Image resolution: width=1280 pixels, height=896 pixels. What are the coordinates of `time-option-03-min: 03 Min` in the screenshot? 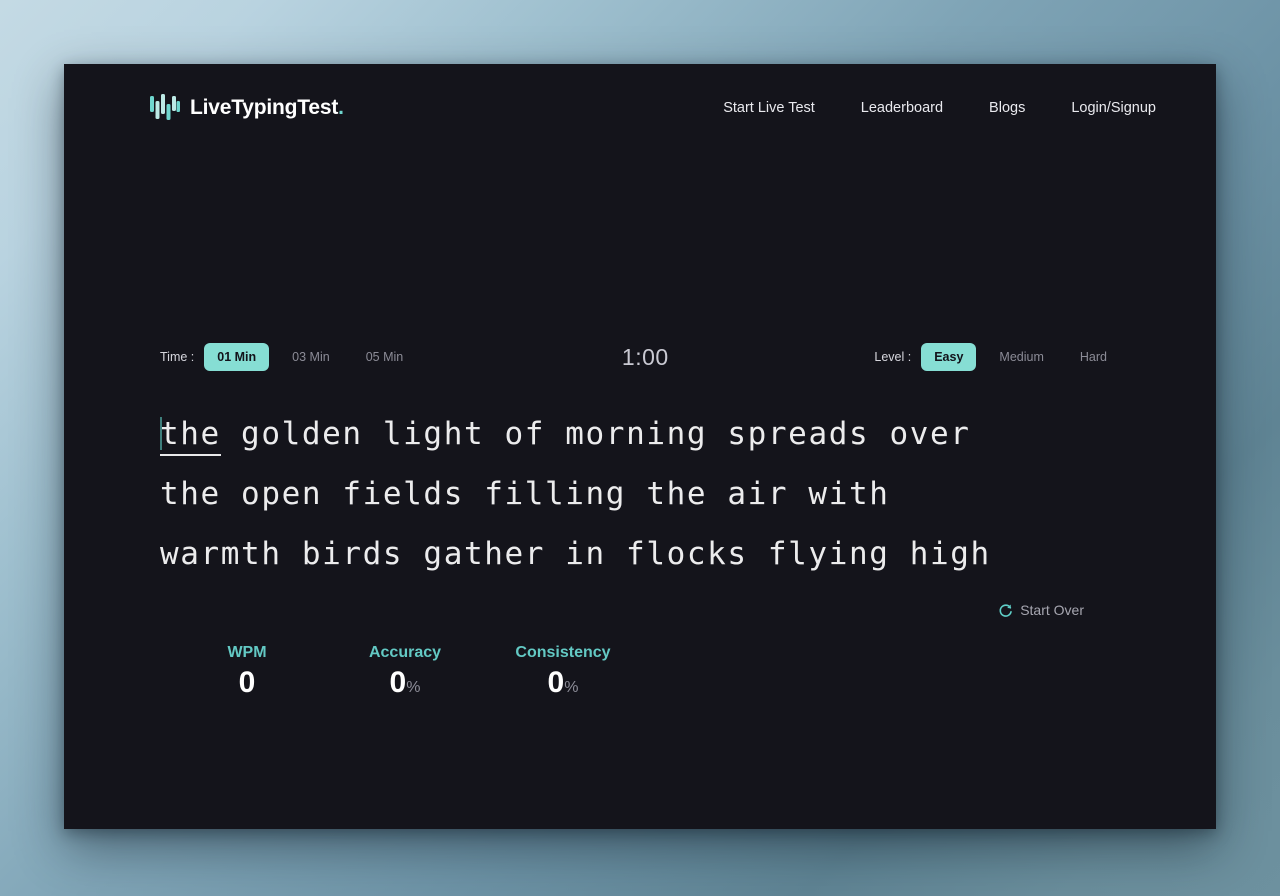 It's located at (311, 357).